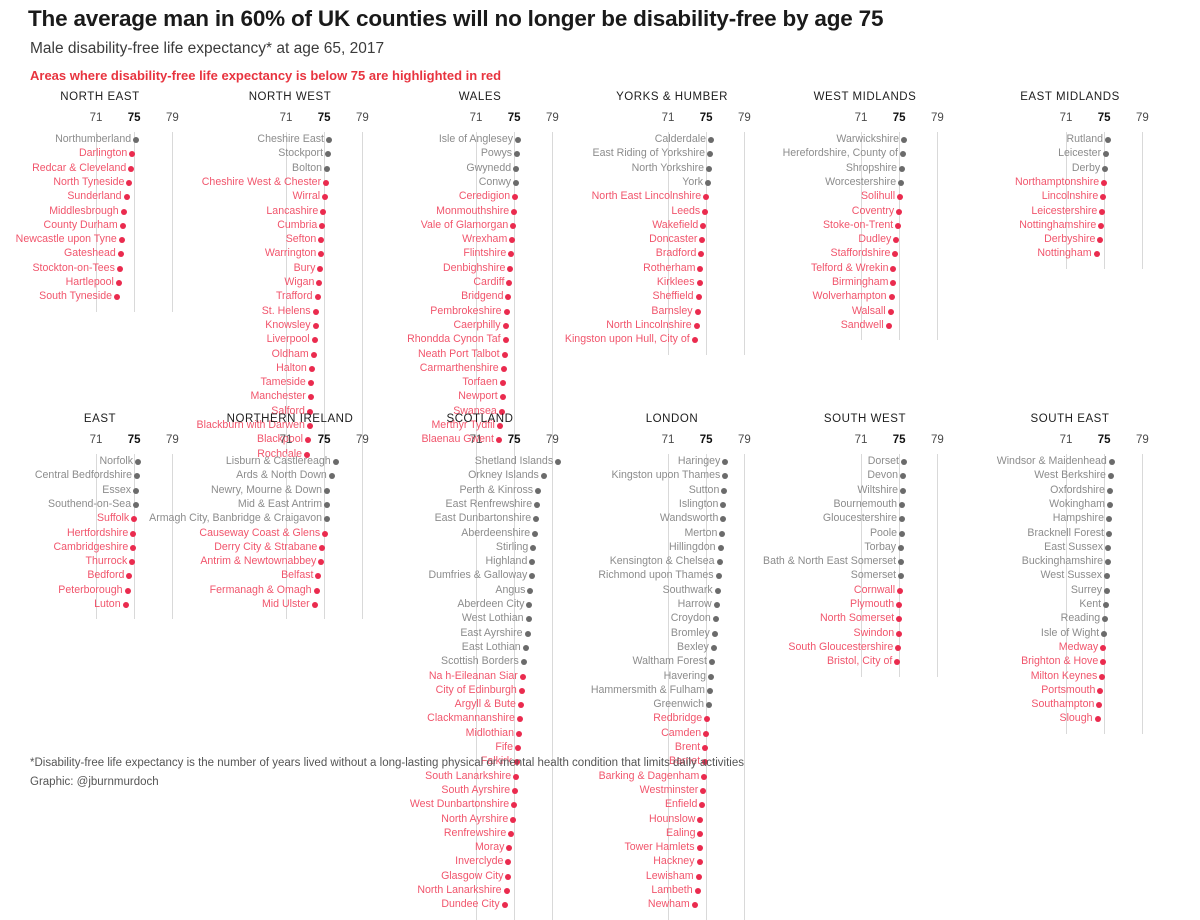 Image resolution: width=1200 pixels, height=920 pixels. What do you see at coordinates (269, 518) in the screenshot?
I see `data-point: Armagh City, Banbridge & Craigavon` at bounding box center [269, 518].